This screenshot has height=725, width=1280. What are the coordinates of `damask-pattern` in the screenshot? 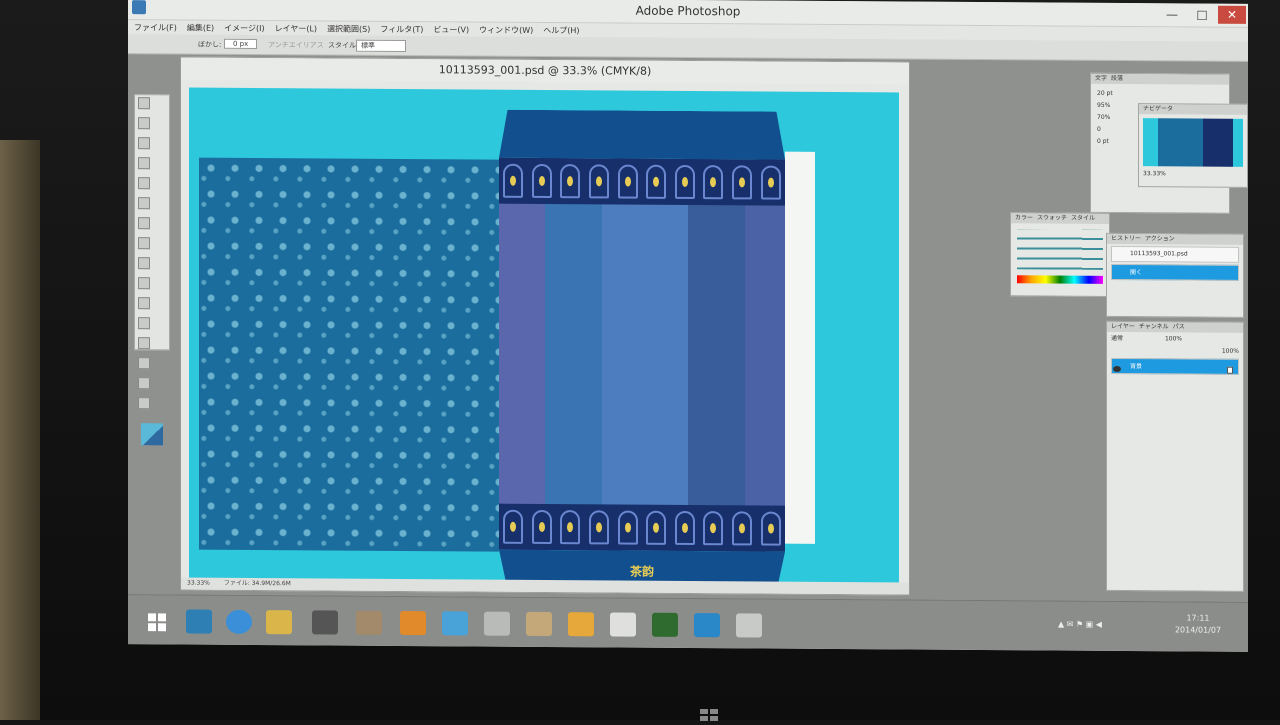 It's located at (349, 354).